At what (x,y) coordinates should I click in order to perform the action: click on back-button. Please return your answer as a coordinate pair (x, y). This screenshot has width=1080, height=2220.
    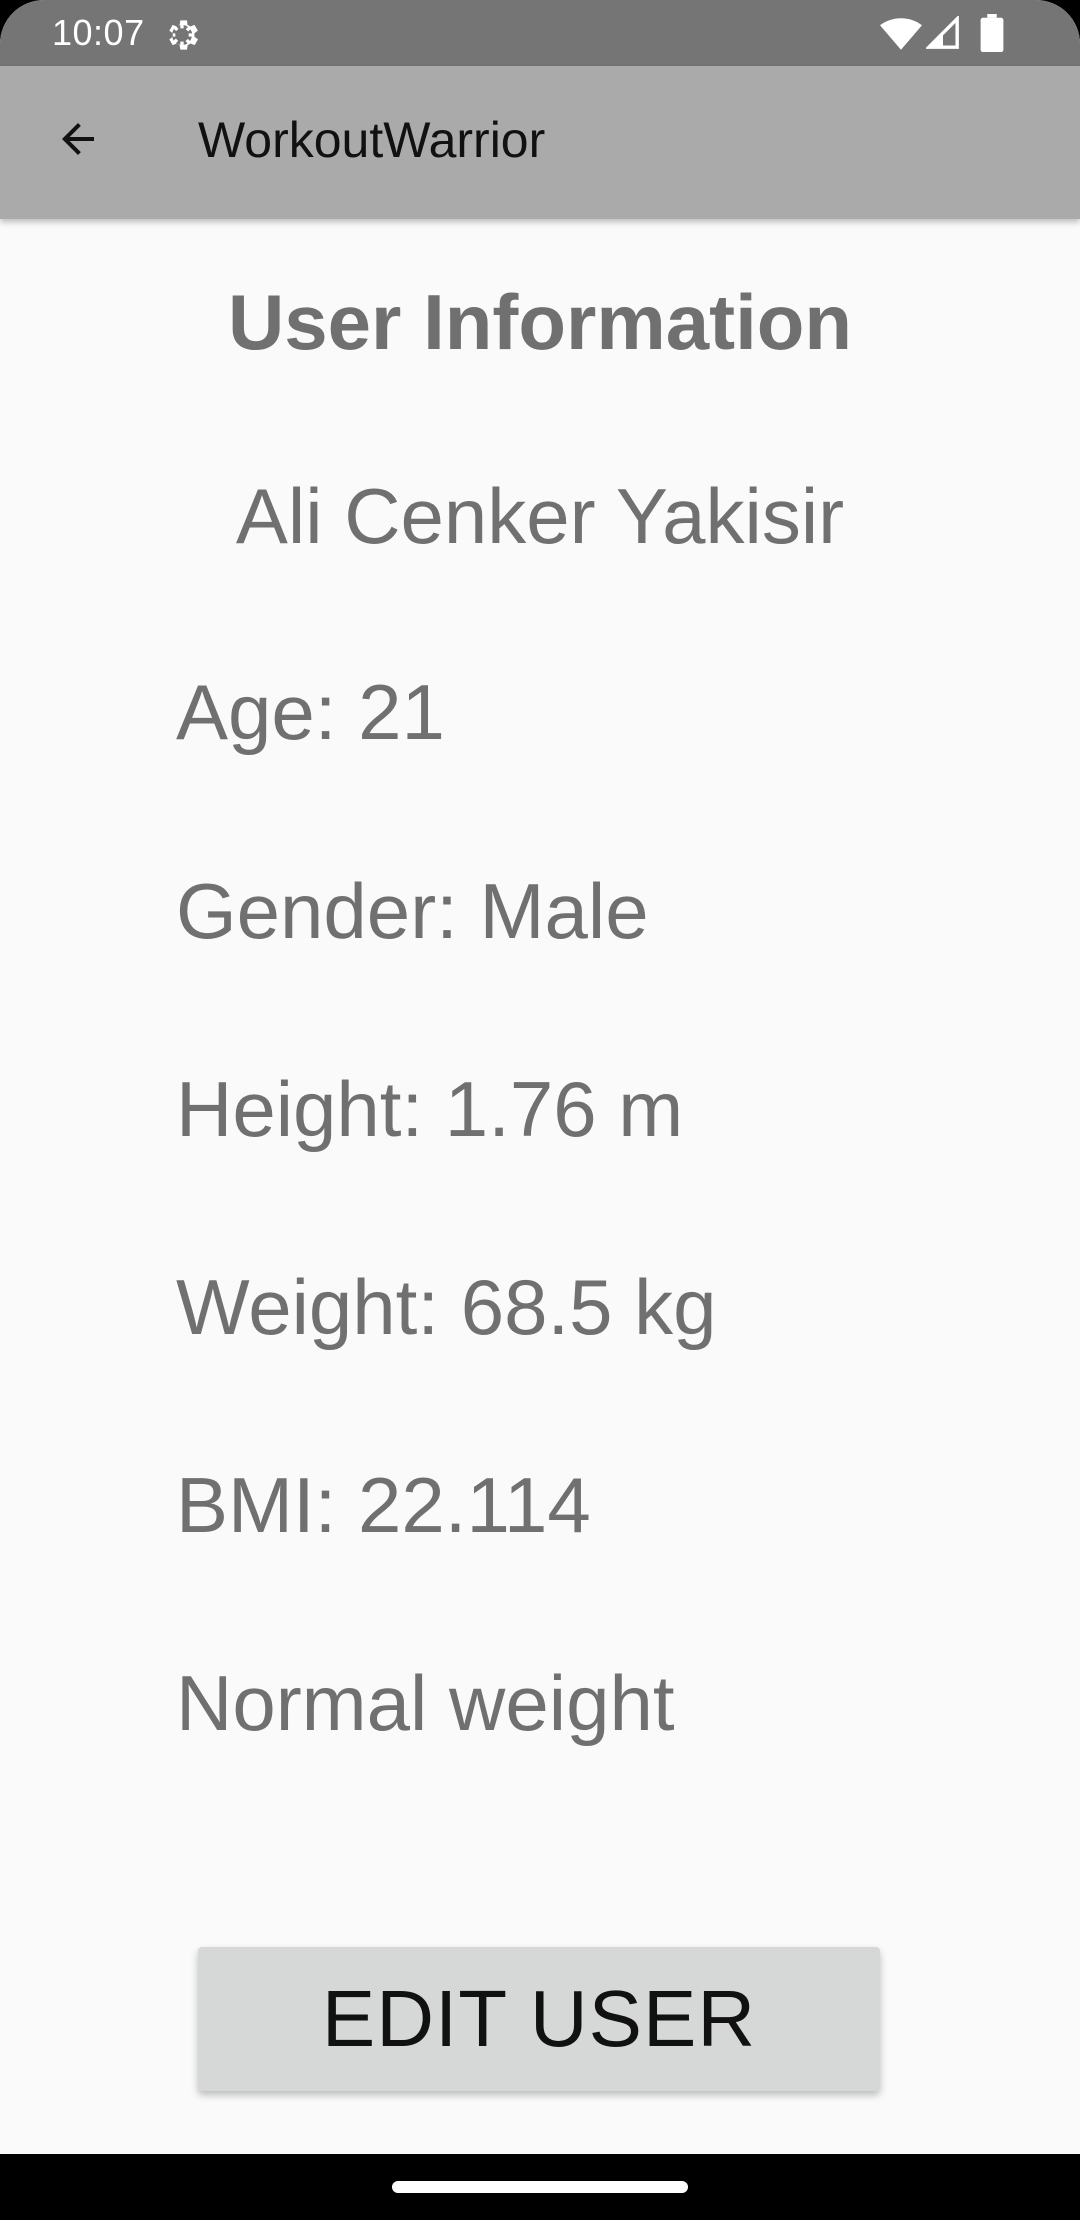
    Looking at the image, I should click on (78, 139).